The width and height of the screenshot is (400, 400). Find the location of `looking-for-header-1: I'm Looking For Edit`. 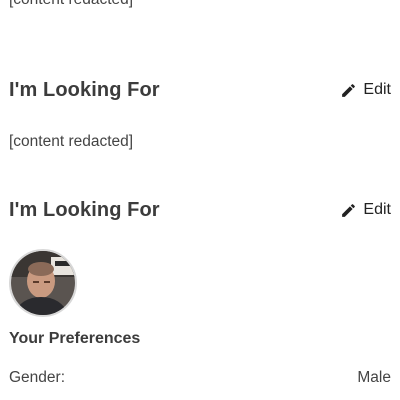

looking-for-header-1: I'm Looking For Edit is located at coordinates (200, 90).